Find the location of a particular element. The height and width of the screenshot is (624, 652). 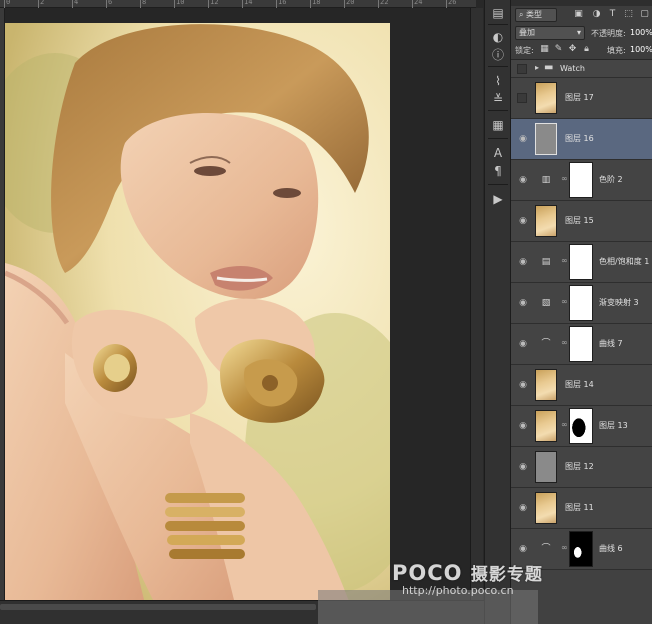

search-icon: ⌕ is located at coordinates (521, 14).